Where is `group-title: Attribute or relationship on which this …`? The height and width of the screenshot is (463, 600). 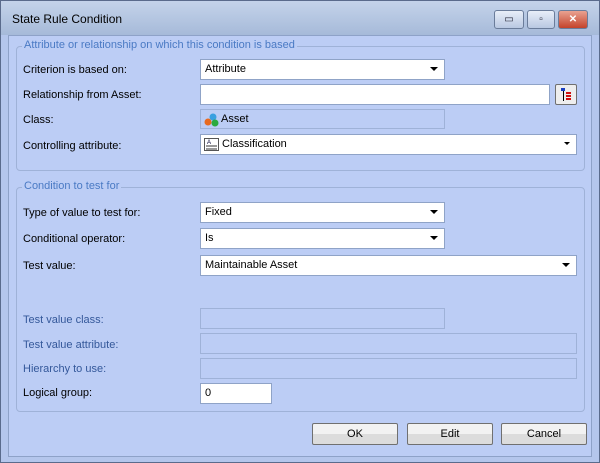 group-title: Attribute or relationship on which this … is located at coordinates (159, 45).